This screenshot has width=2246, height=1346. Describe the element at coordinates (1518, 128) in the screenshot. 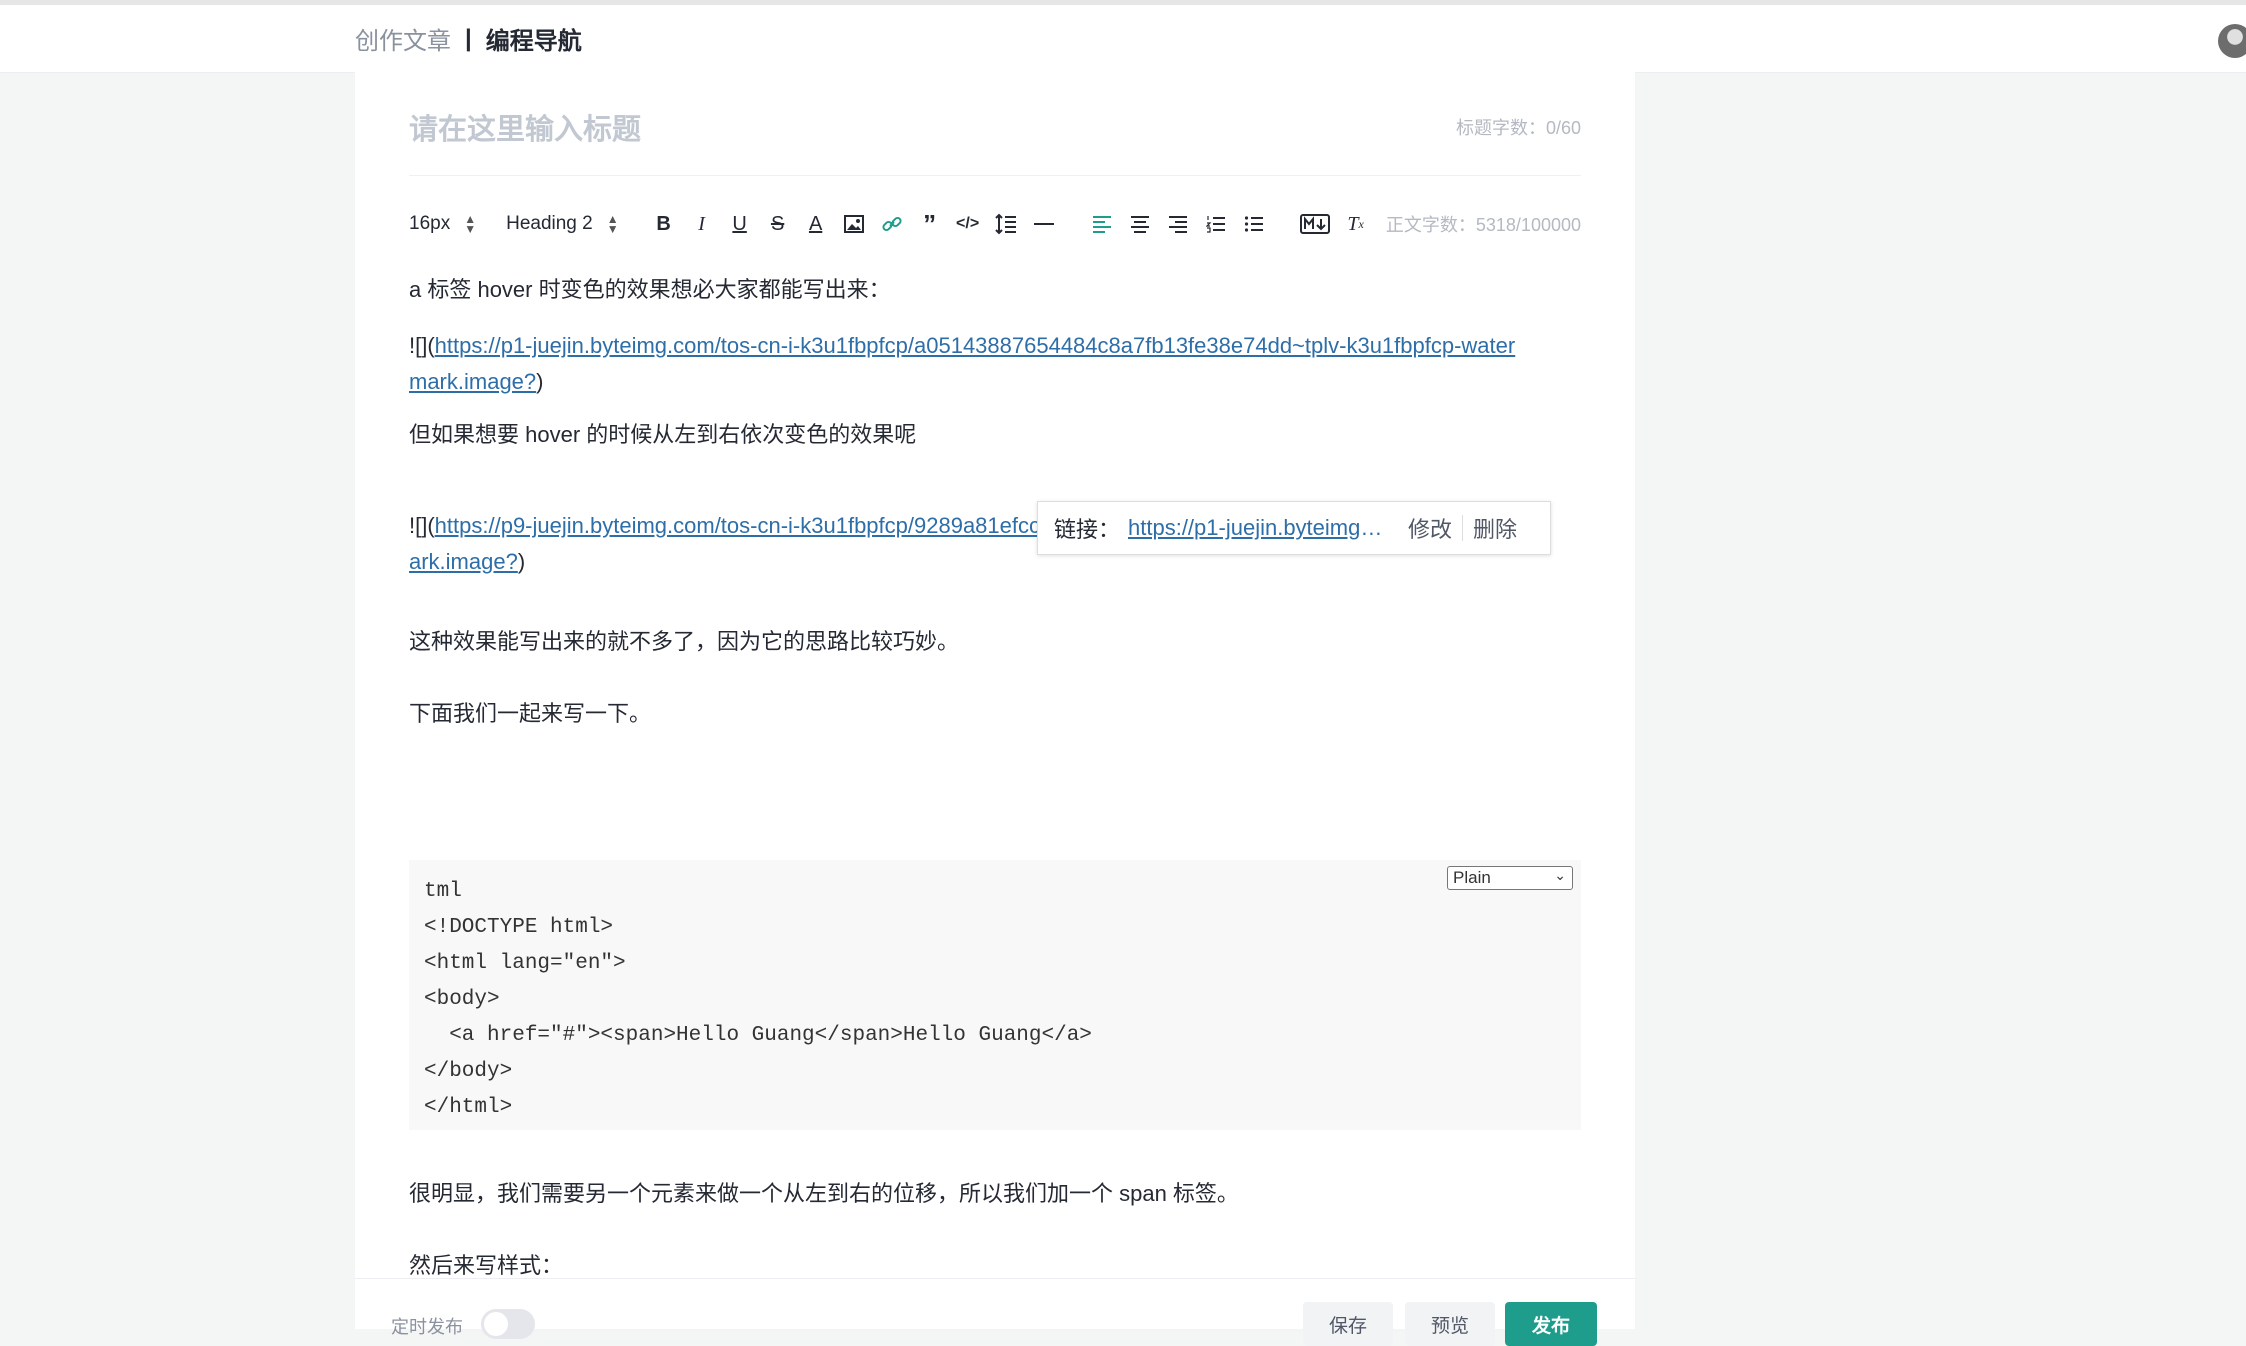

I see `title-char-count: 标题字数：0/60` at that location.